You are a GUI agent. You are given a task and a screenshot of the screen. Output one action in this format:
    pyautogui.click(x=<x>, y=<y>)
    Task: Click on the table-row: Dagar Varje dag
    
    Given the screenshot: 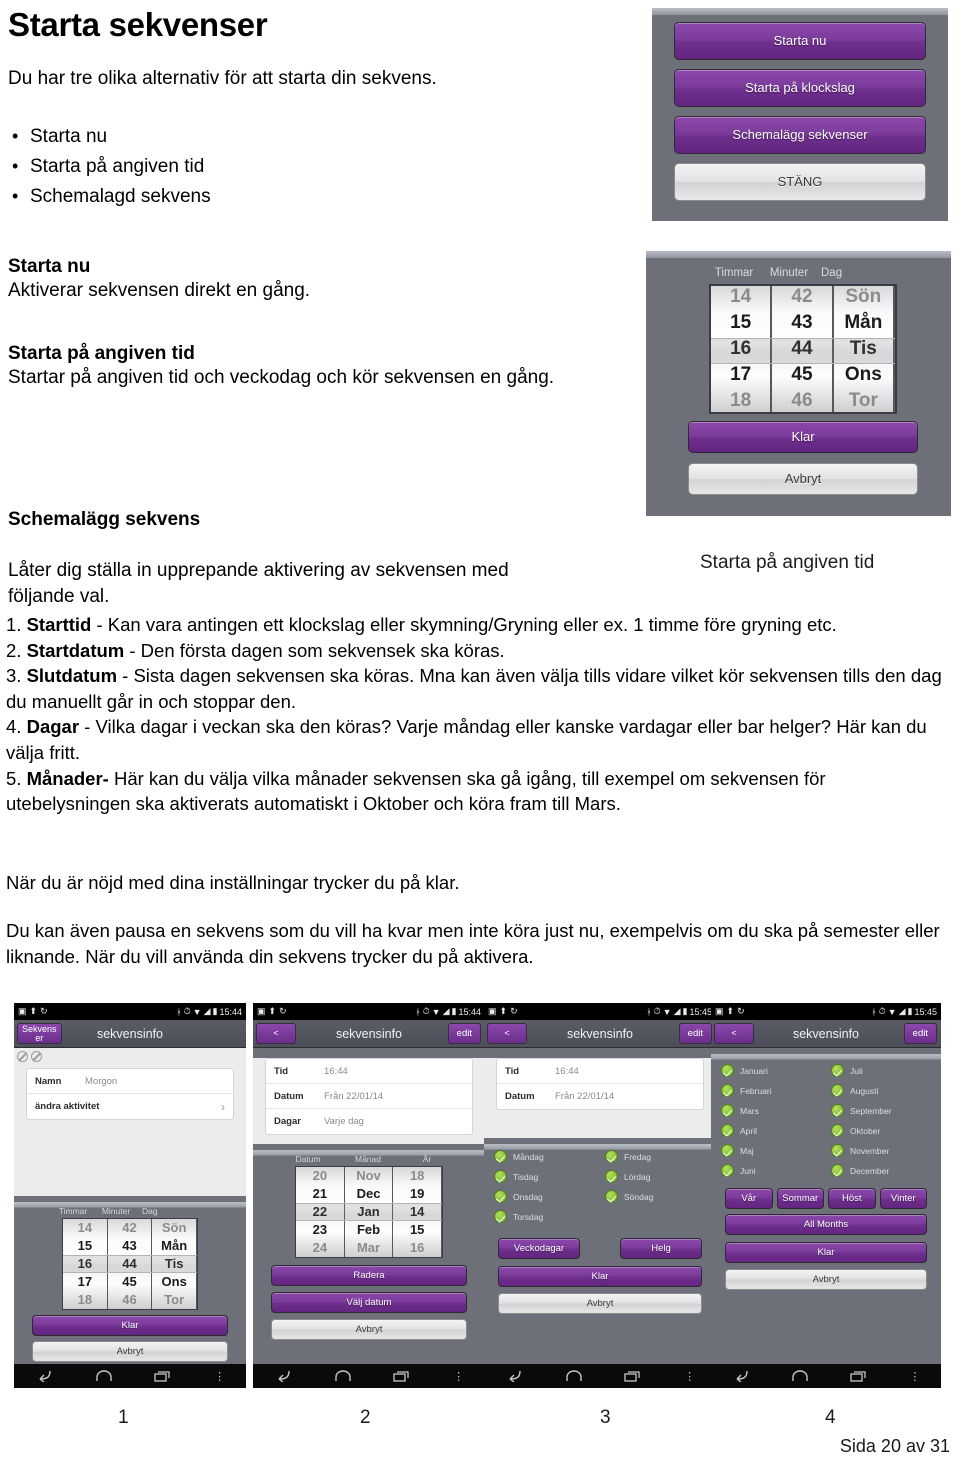 What is the action you would take?
    pyautogui.click(x=369, y=1121)
    